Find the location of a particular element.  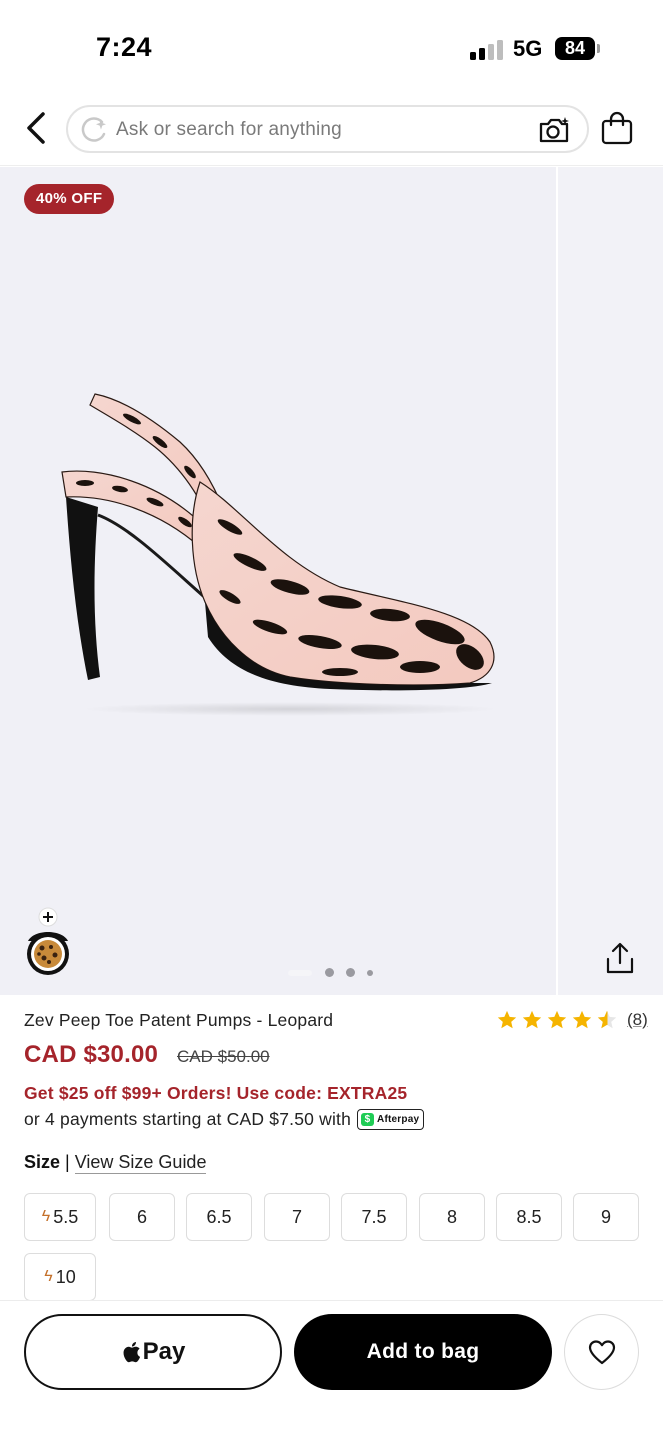

size-guide-link: View Size Guide is located at coordinates (140, 1163).